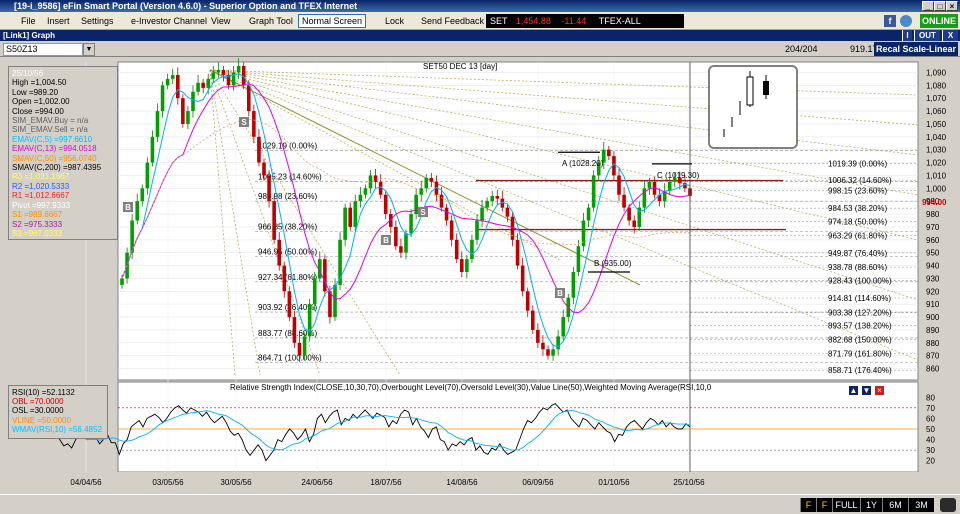 Image resolution: width=960 pixels, height=514 pixels. I want to click on timeframe-full: FULL, so click(846, 505).